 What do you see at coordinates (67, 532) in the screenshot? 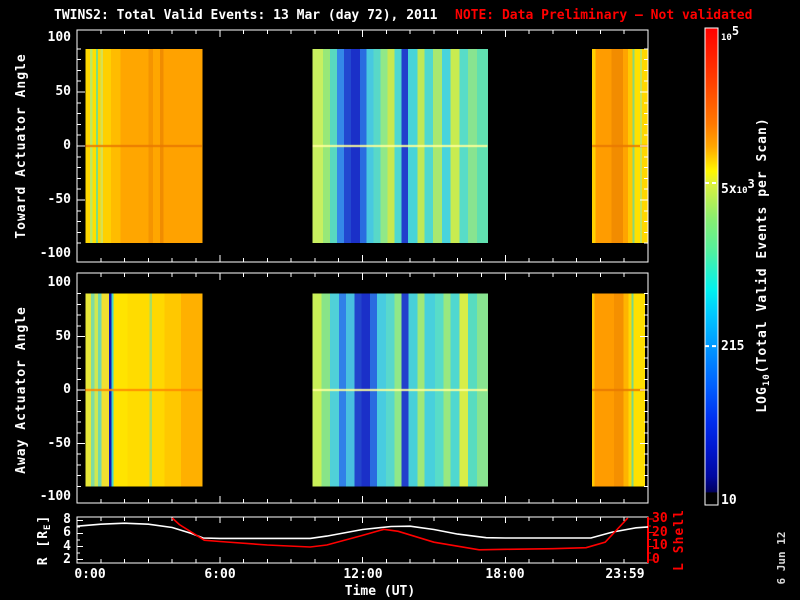
I see `y-tick-label-r-6: 6` at bounding box center [67, 532].